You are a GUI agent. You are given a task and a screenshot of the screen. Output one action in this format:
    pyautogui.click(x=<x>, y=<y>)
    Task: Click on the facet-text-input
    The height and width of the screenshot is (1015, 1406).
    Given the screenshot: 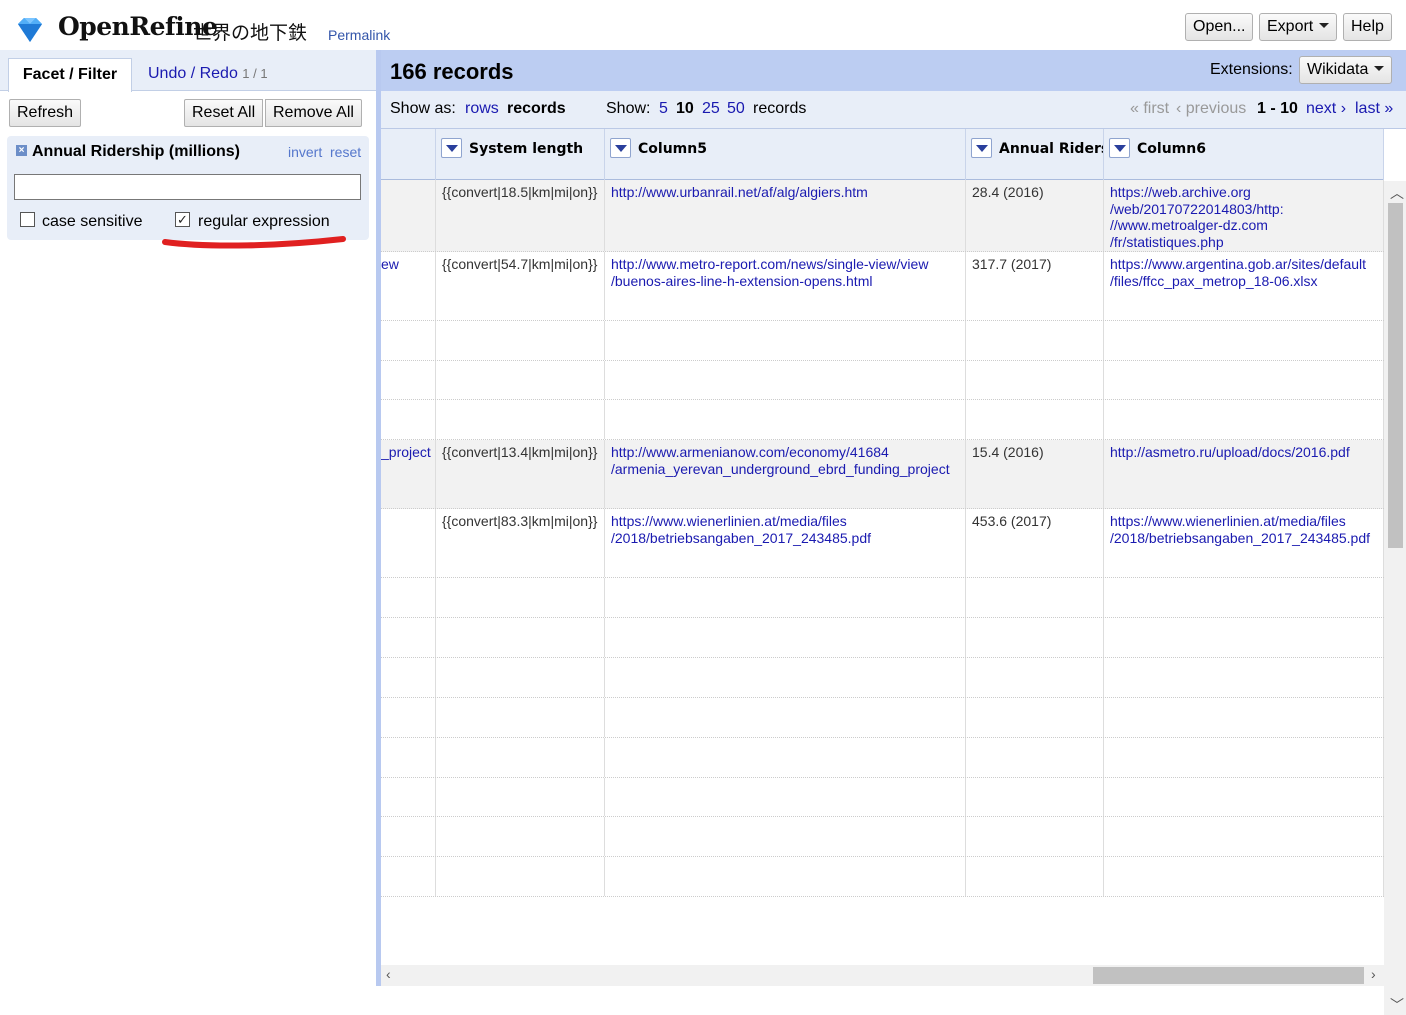 What is the action you would take?
    pyautogui.click(x=187, y=187)
    